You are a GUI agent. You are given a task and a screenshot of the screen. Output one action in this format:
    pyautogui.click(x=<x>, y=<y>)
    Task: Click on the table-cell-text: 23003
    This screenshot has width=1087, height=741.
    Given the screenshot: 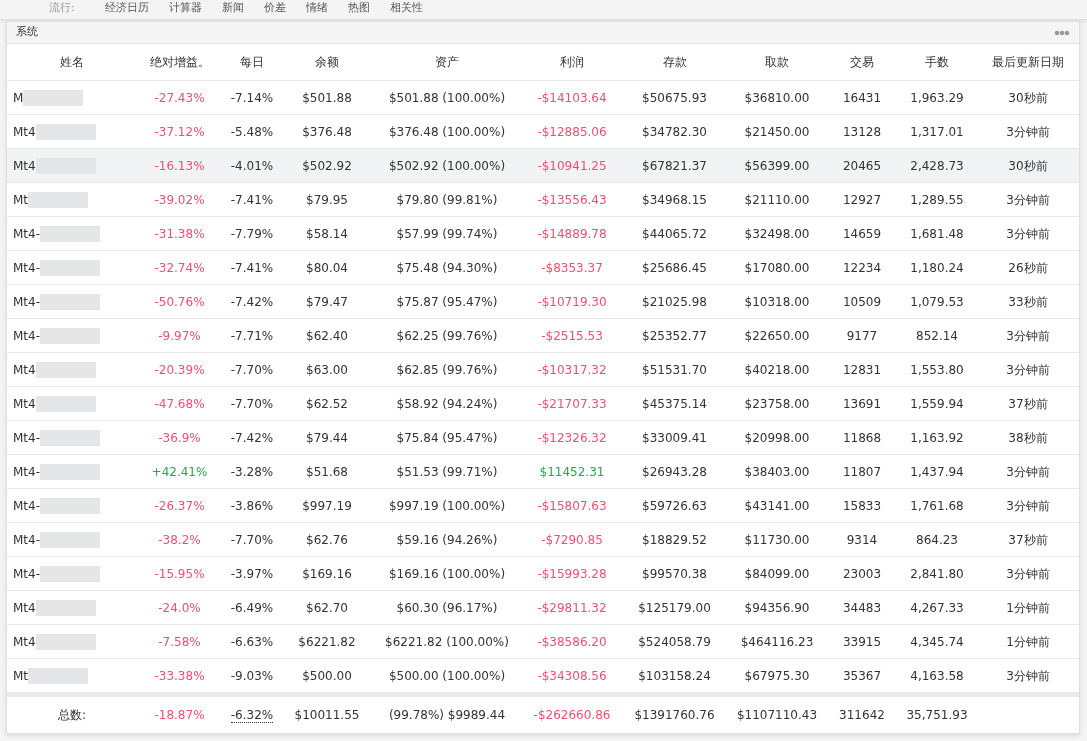 What is the action you would take?
    pyautogui.click(x=862, y=574)
    